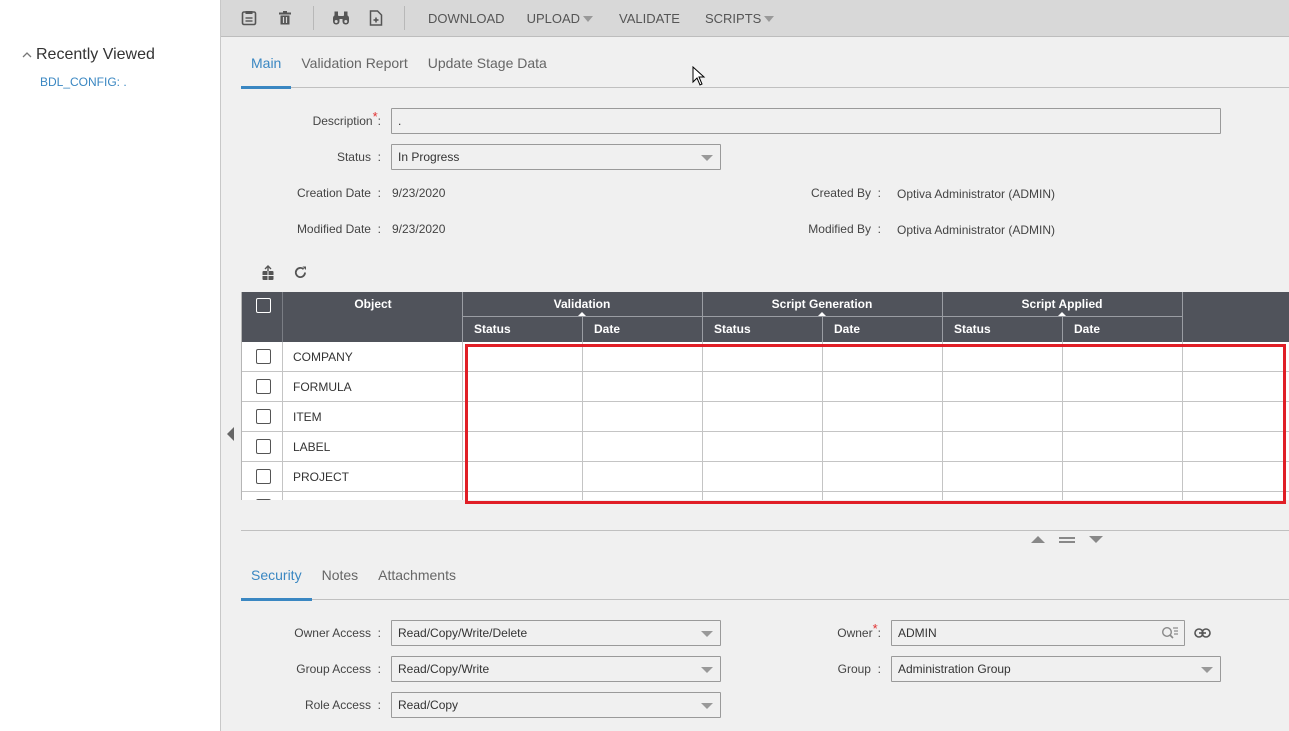  I want to click on tab-validation-report: Validation Report, so click(354, 62).